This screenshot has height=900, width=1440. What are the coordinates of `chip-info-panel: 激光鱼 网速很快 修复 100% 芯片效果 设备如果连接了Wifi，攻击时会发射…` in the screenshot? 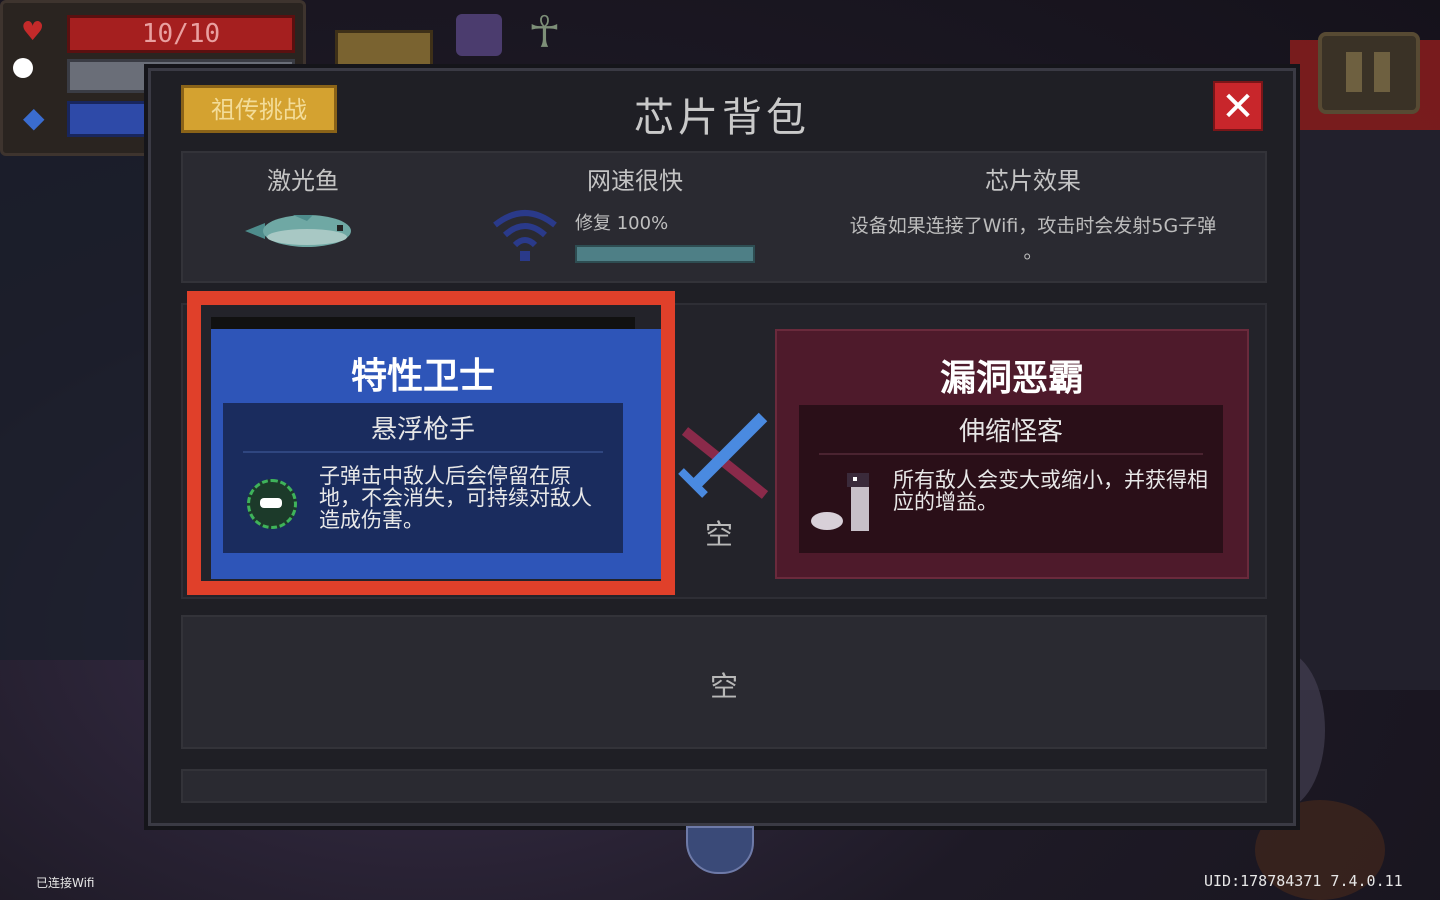 It's located at (724, 217).